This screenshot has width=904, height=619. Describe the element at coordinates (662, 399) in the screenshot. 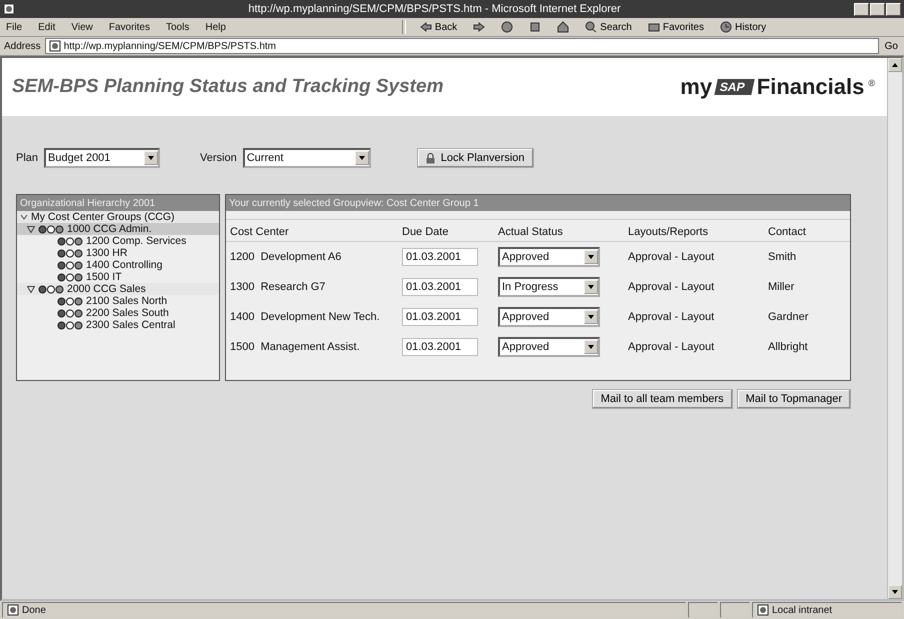

I see `mail-button: Mail to all team members` at that location.